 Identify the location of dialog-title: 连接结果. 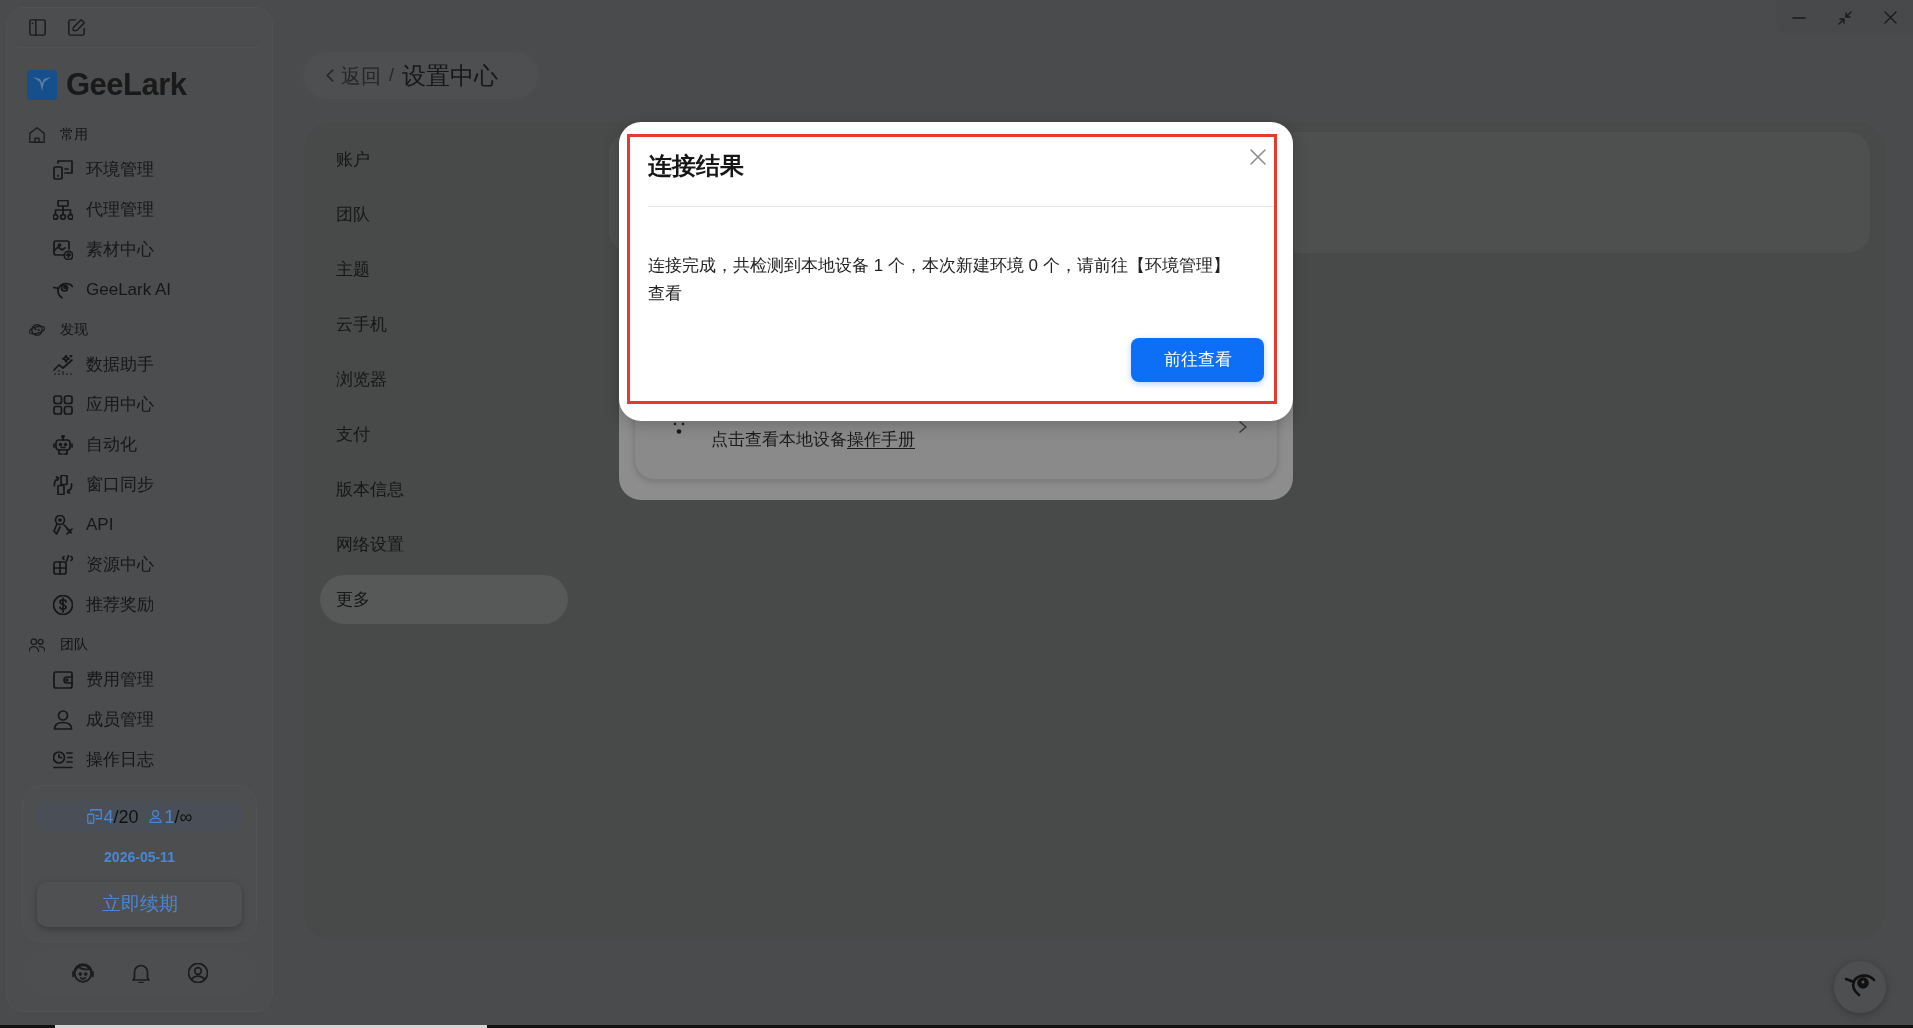
(696, 166).